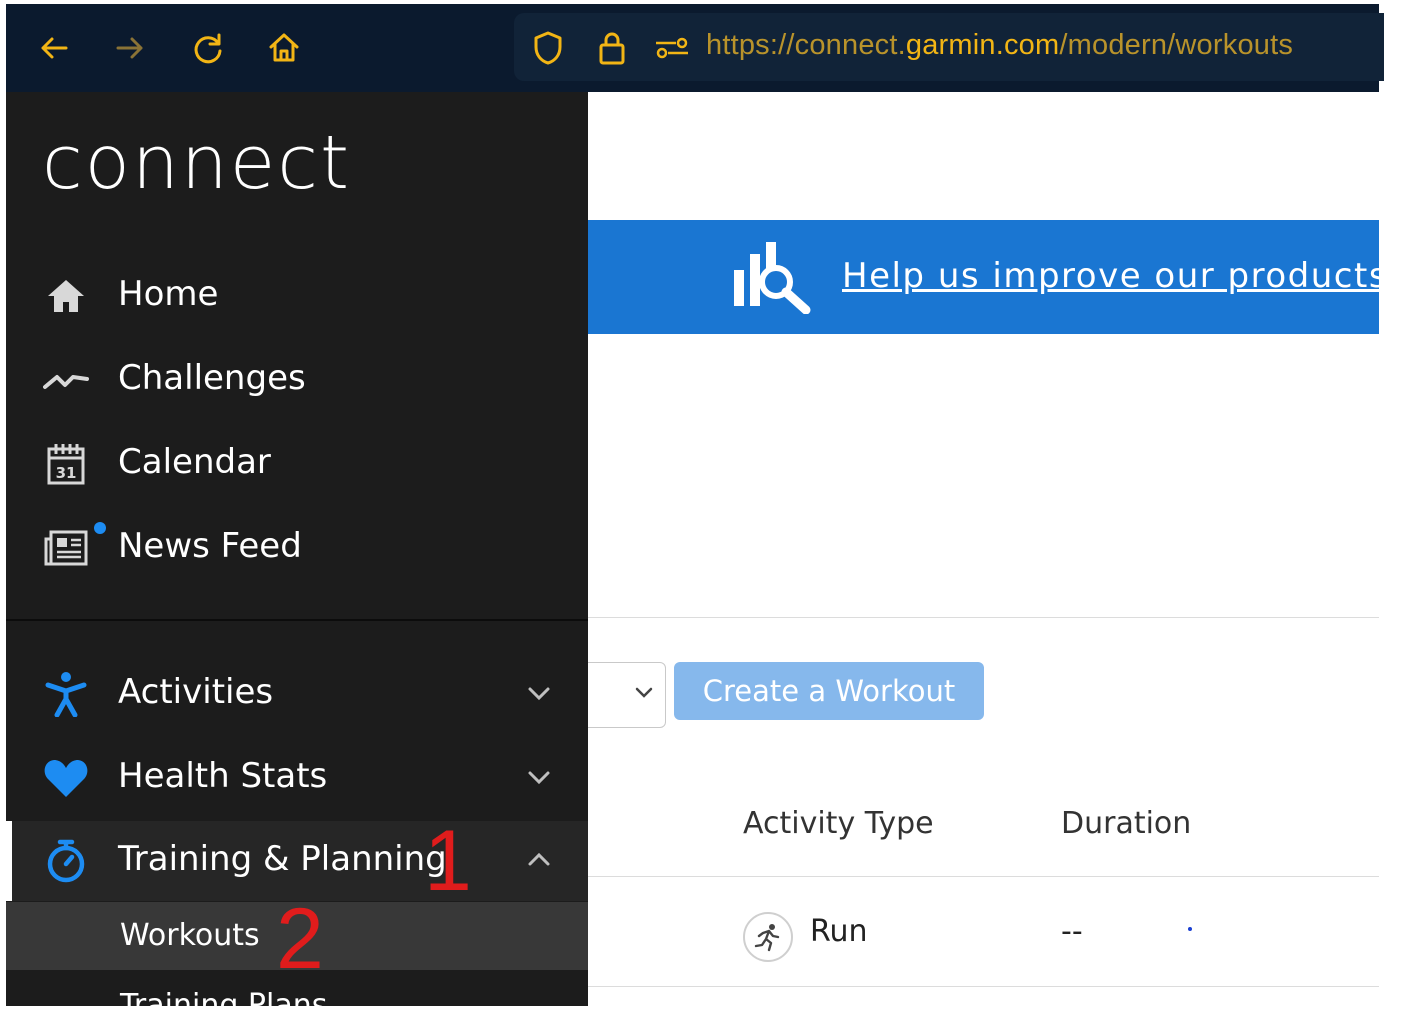 The image size is (1414, 1012). What do you see at coordinates (1126, 823) in the screenshot?
I see `column-header-duration: Duration` at bounding box center [1126, 823].